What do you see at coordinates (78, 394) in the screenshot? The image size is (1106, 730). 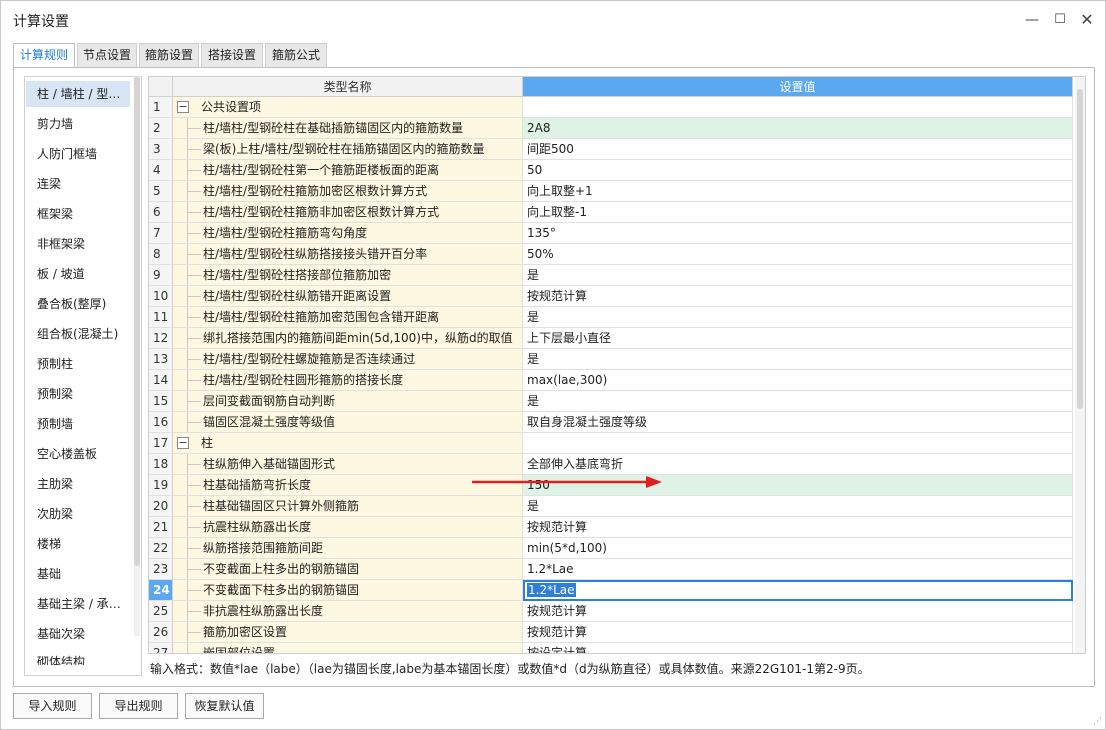 I see `sidebar-item-precast-beam: 预制梁` at bounding box center [78, 394].